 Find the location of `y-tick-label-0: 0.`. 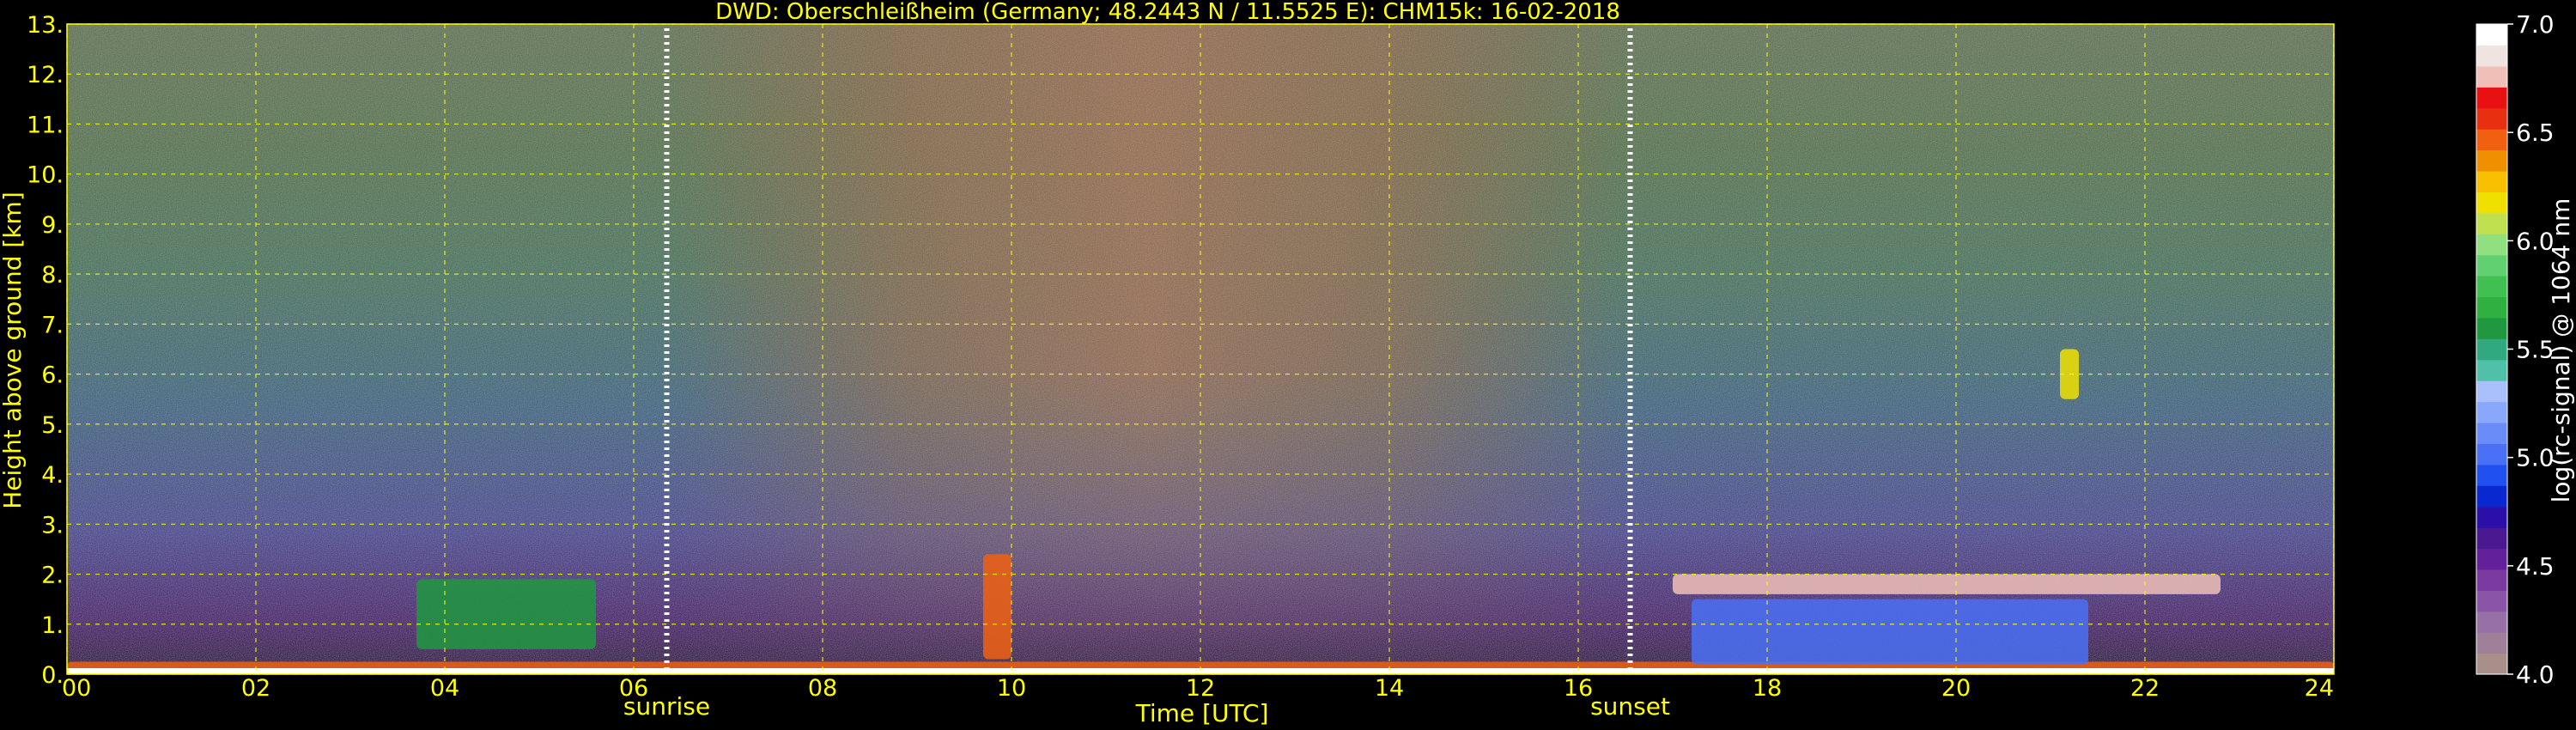

y-tick-label-0: 0. is located at coordinates (52, 675).